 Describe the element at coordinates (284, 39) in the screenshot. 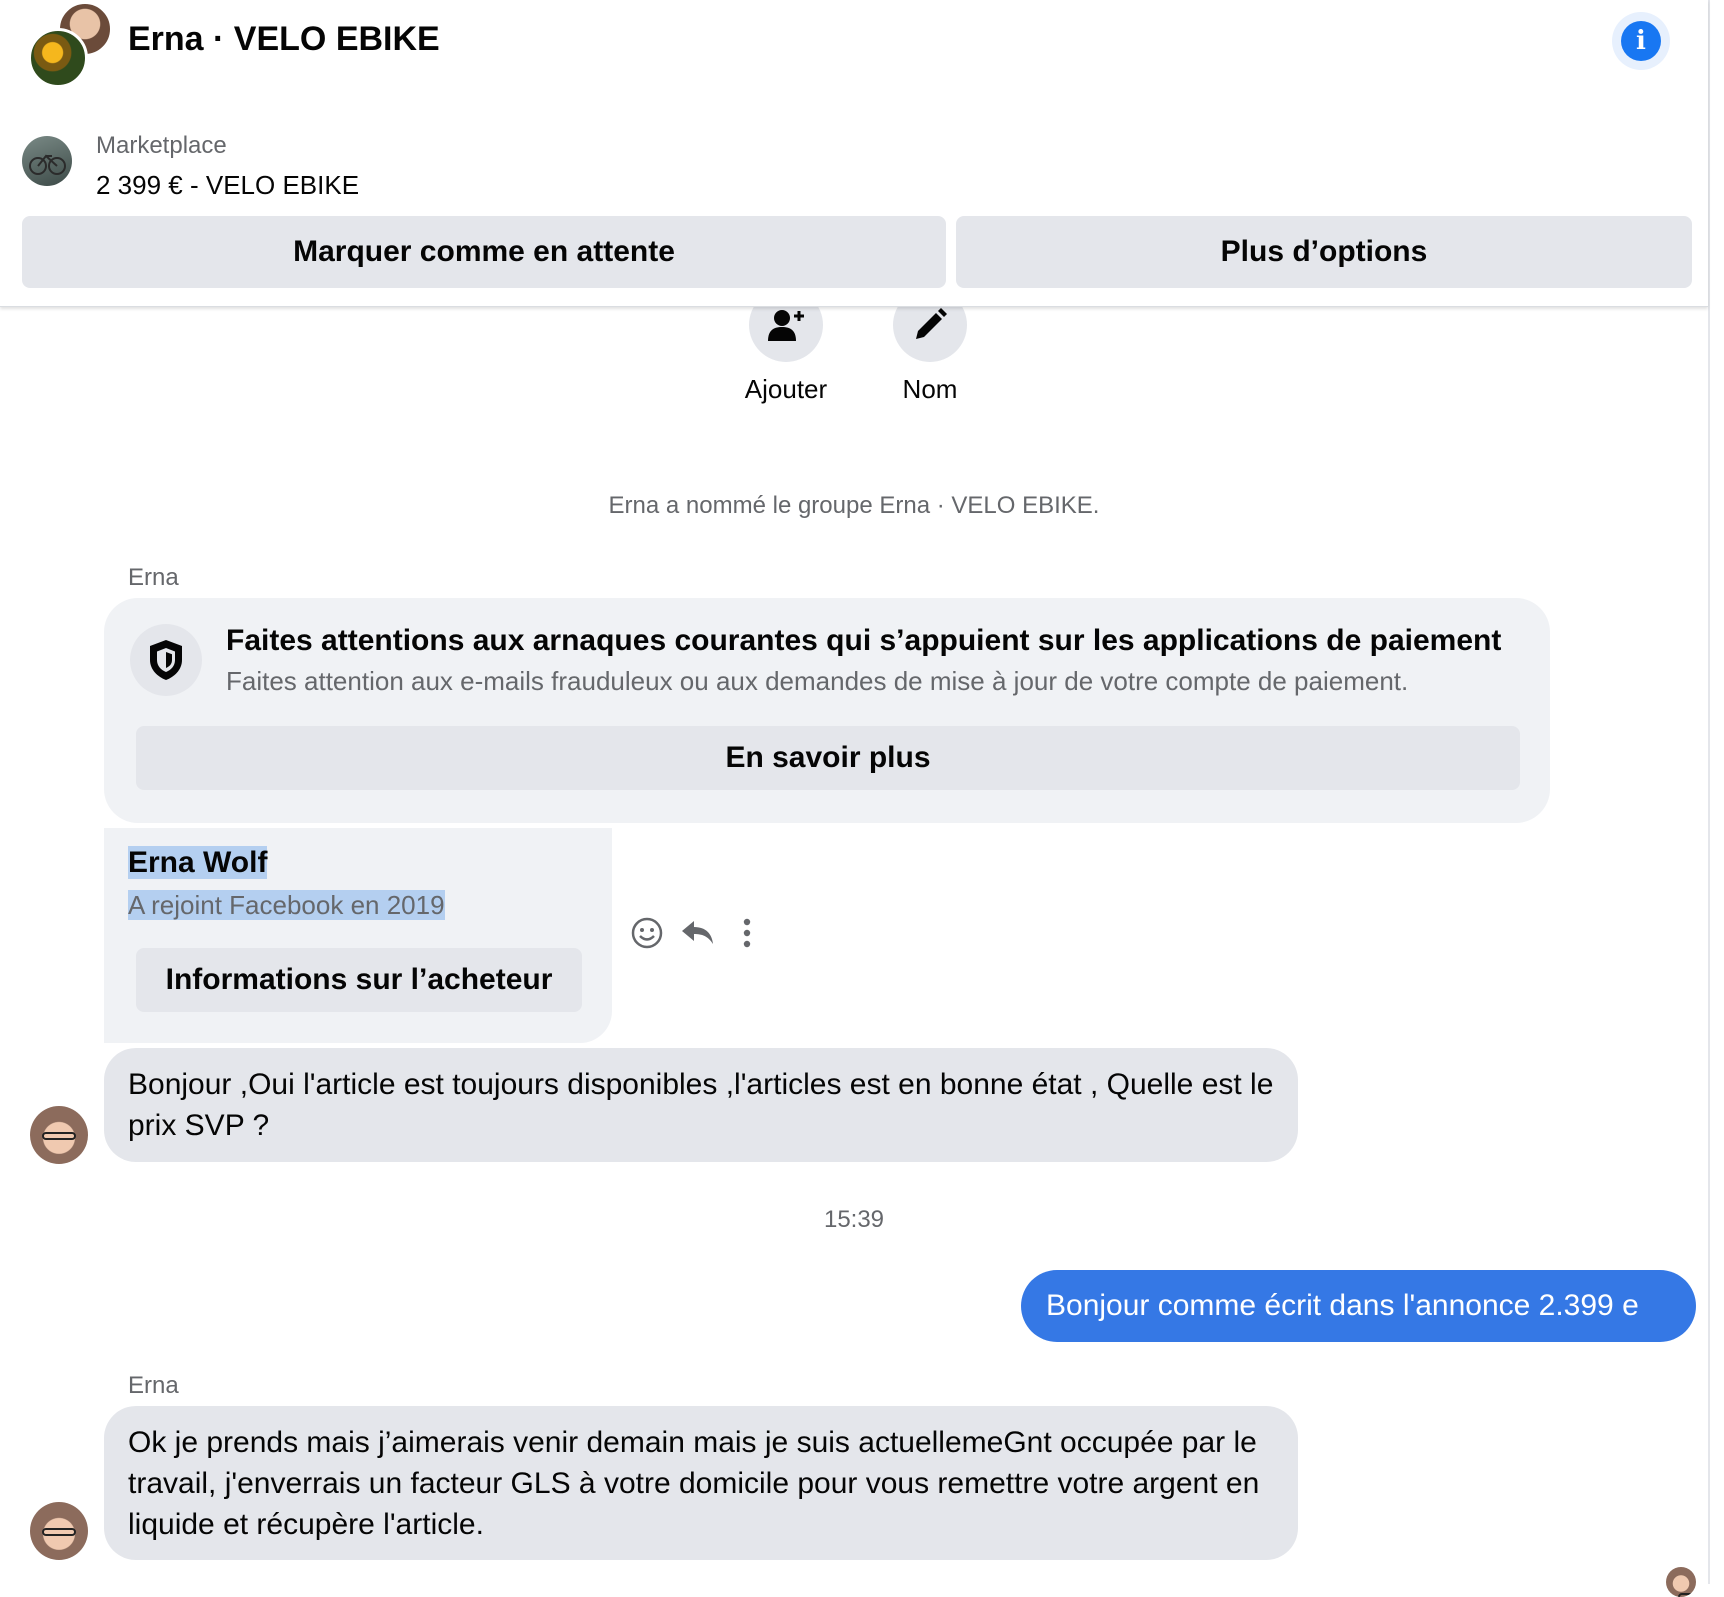

I see `conversation-title: Erna · VELO EBIKE` at that location.